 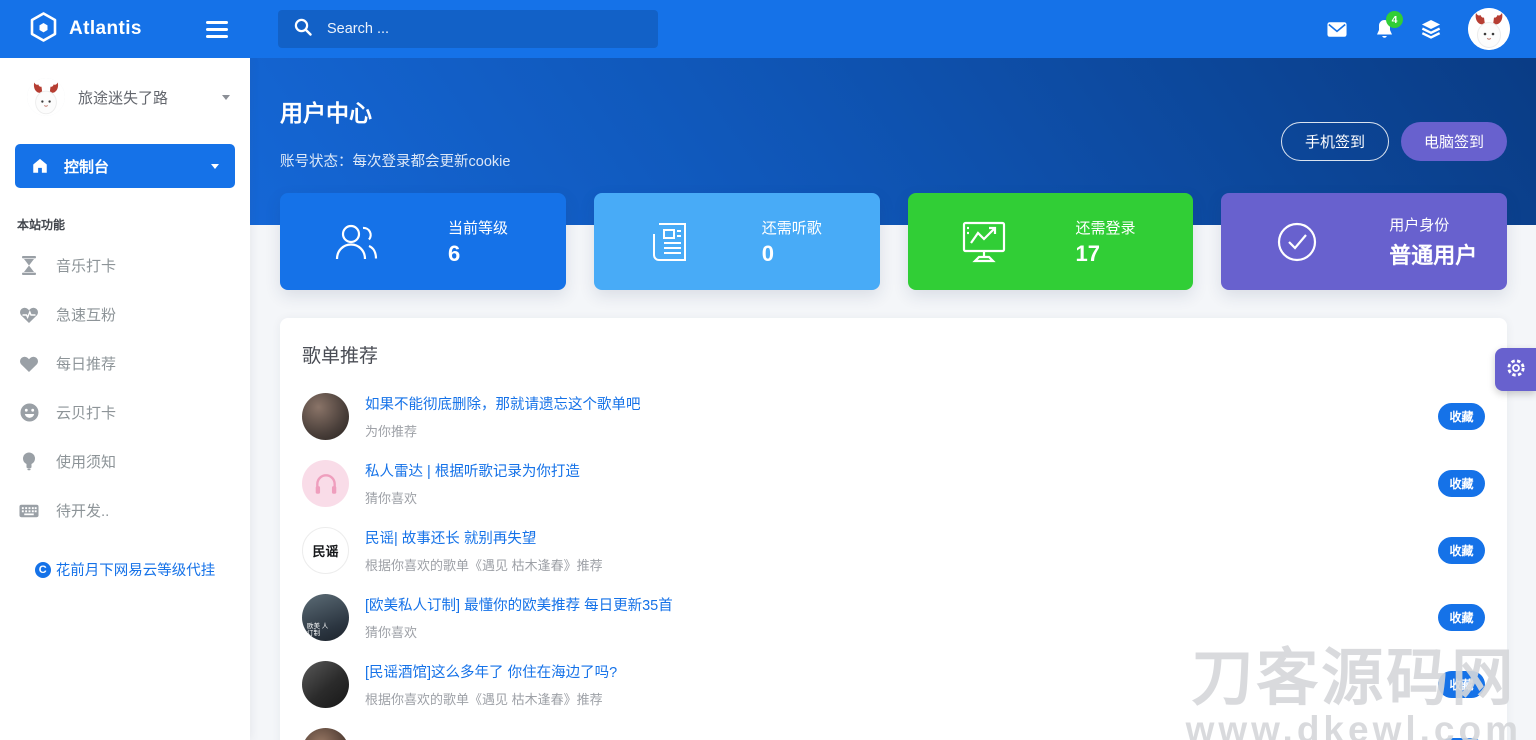 What do you see at coordinates (1393, 146) in the screenshot?
I see `header-actions: 手机签到 电脑签到` at bounding box center [1393, 146].